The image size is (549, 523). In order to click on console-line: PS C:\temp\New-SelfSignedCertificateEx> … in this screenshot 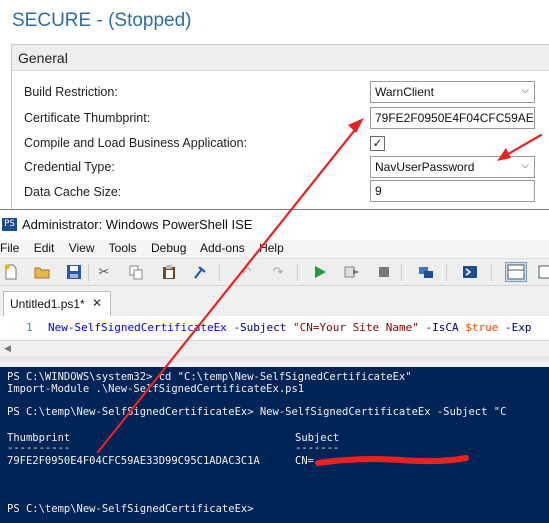, I will do `click(257, 412)`.